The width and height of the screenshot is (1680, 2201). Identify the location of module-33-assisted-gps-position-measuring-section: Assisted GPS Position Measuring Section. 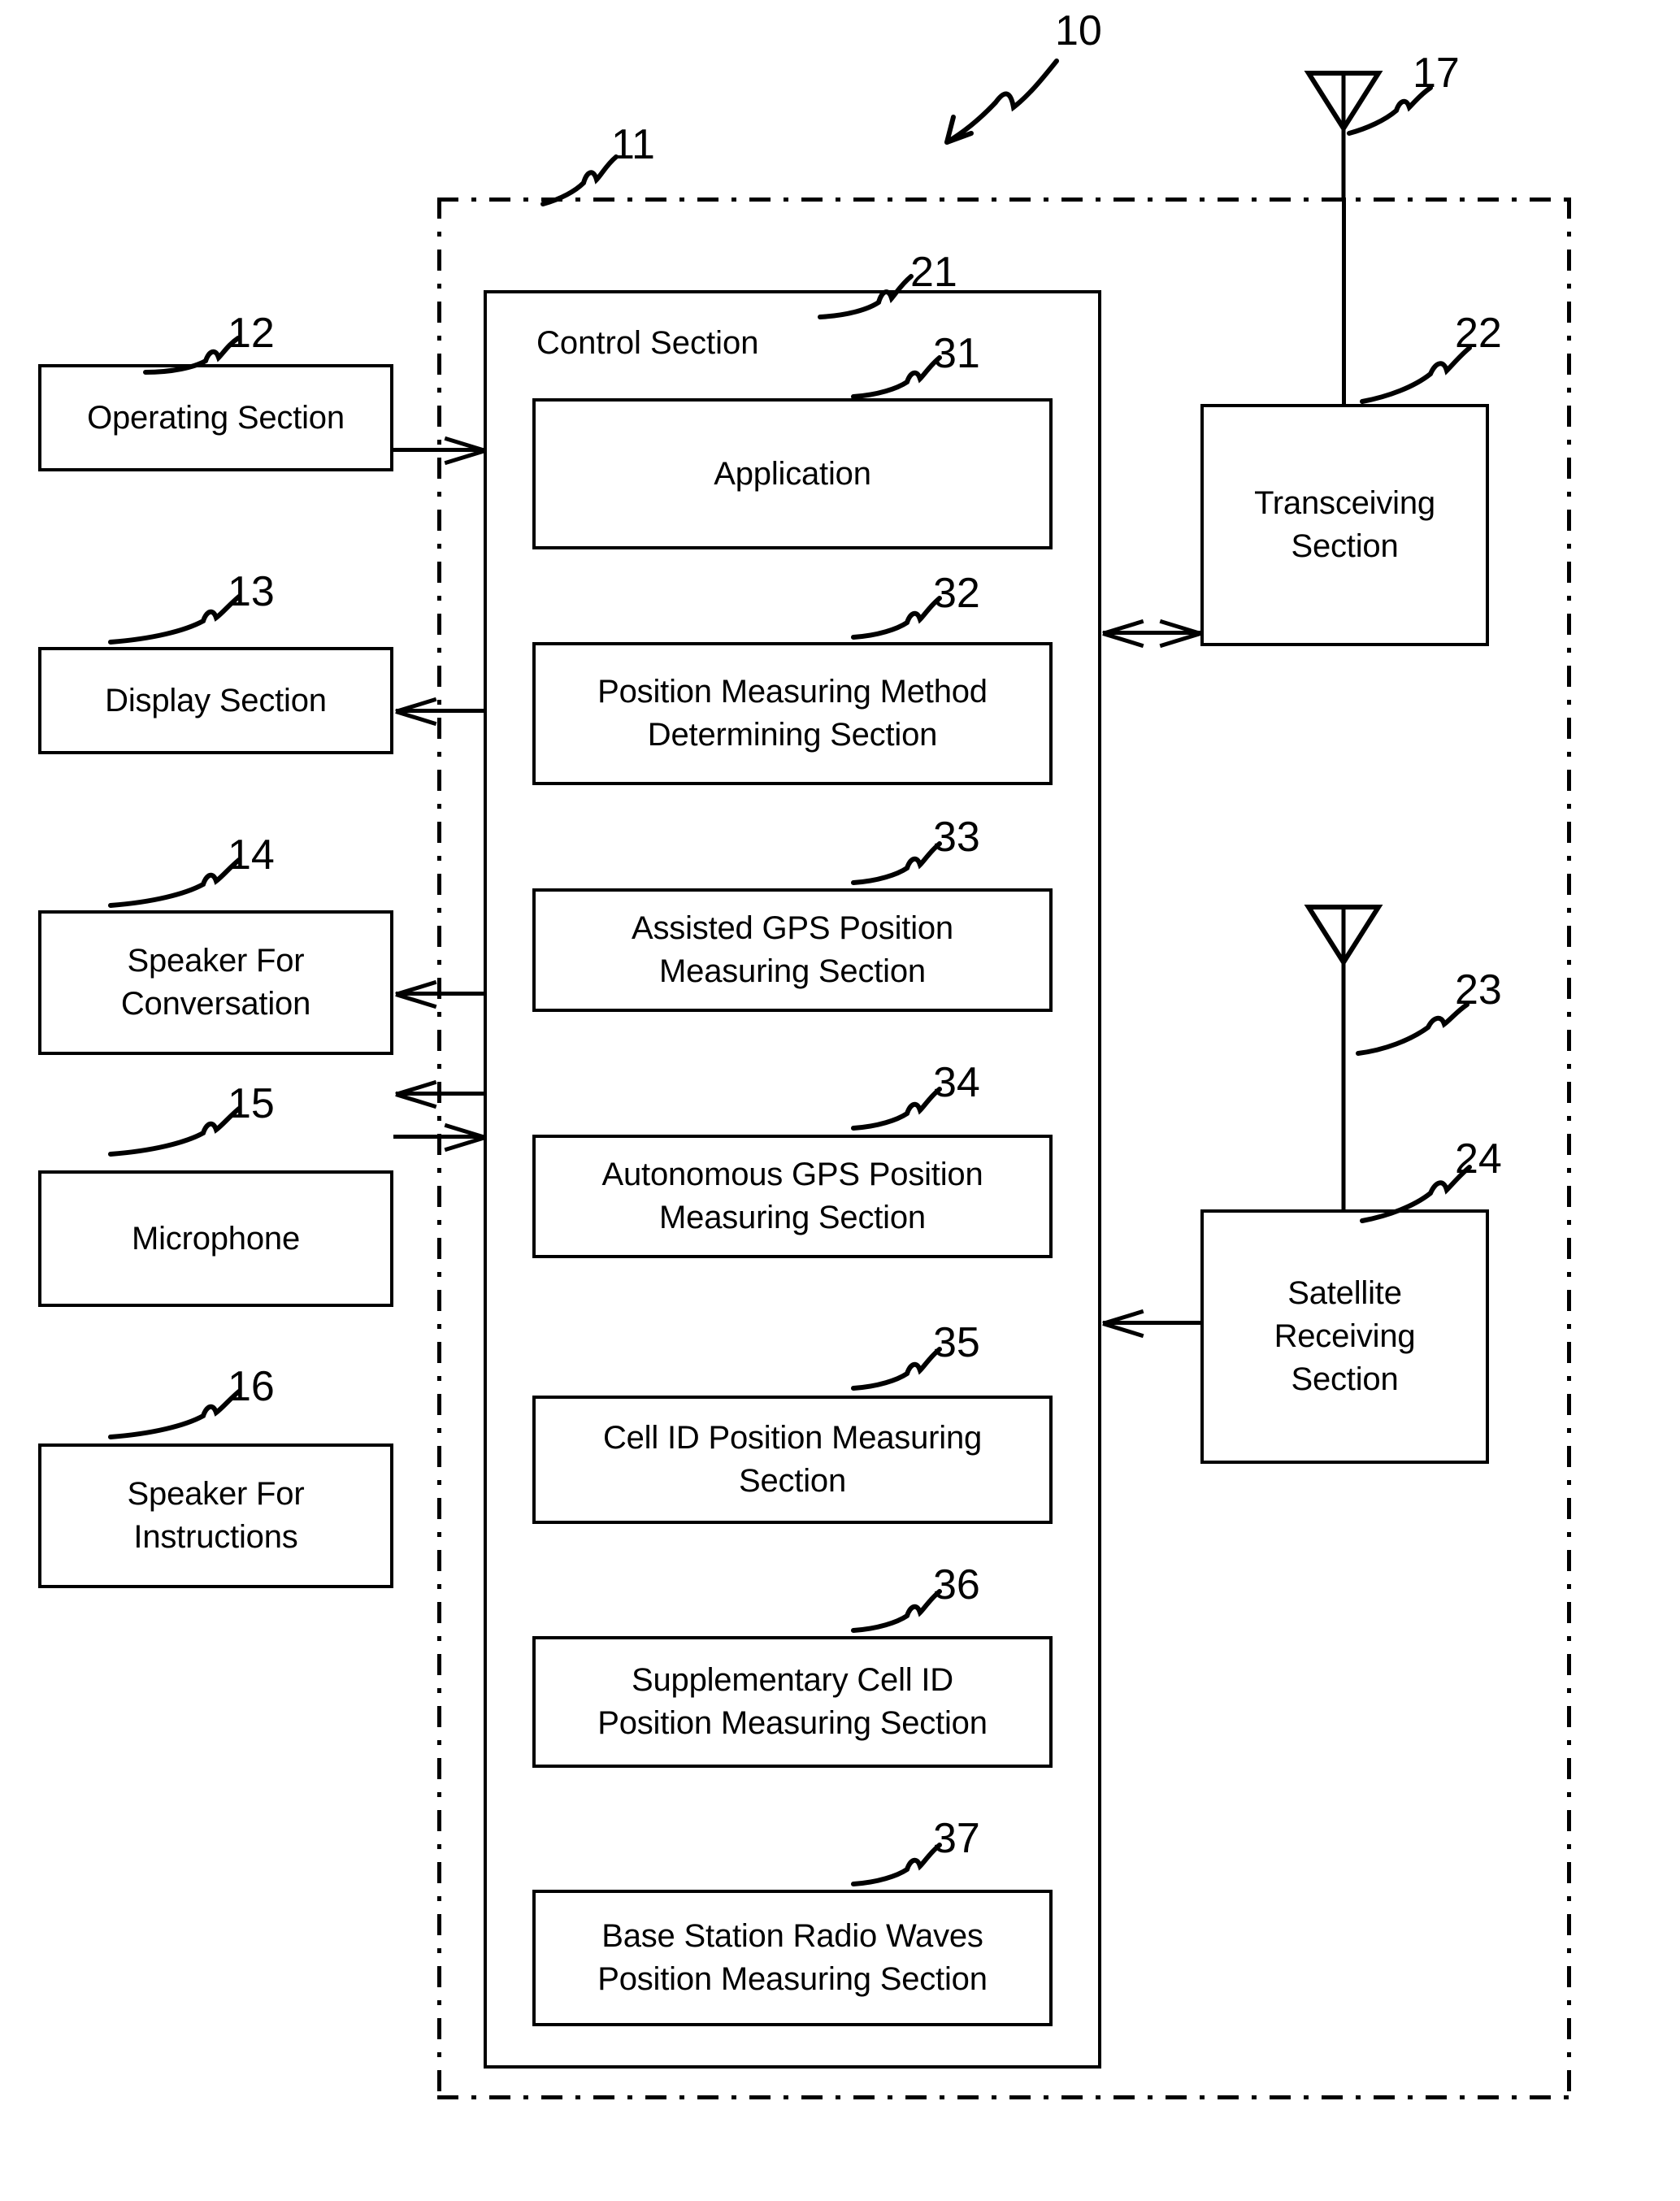
(793, 950).